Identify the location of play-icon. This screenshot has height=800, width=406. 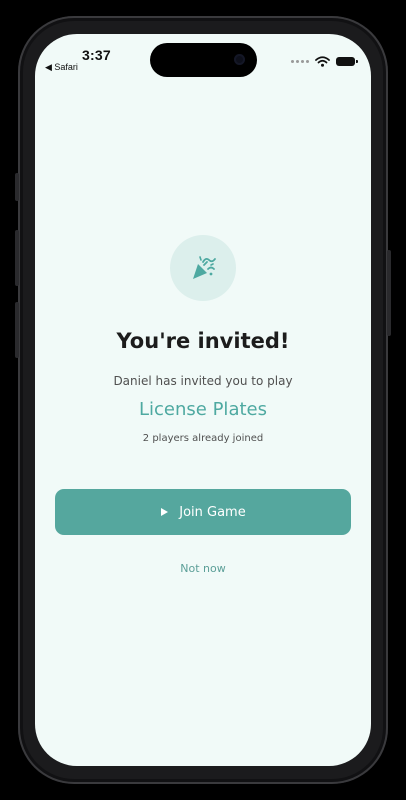
(165, 512).